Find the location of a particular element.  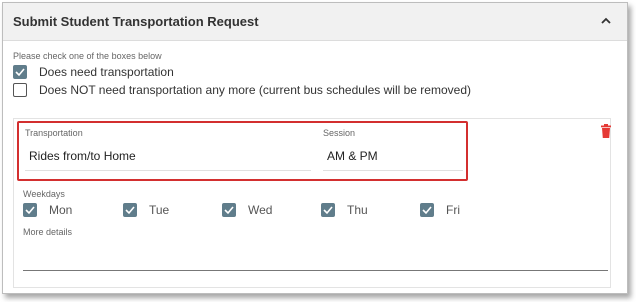

weekdays-label: Weekdays is located at coordinates (44, 194).